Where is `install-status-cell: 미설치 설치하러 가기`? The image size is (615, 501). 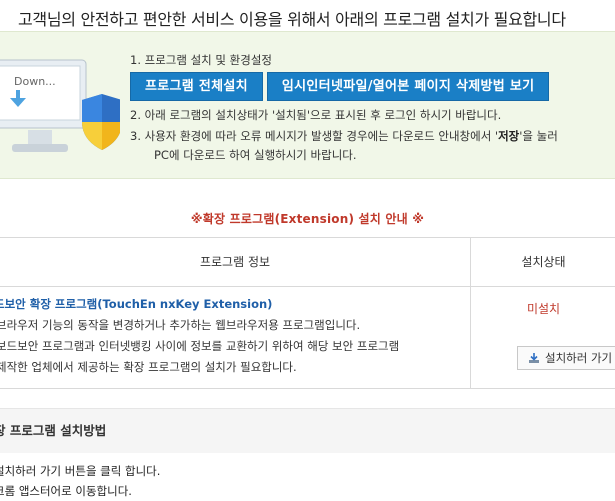
install-status-cell: 미설치 설치하러 가기 is located at coordinates (542, 337).